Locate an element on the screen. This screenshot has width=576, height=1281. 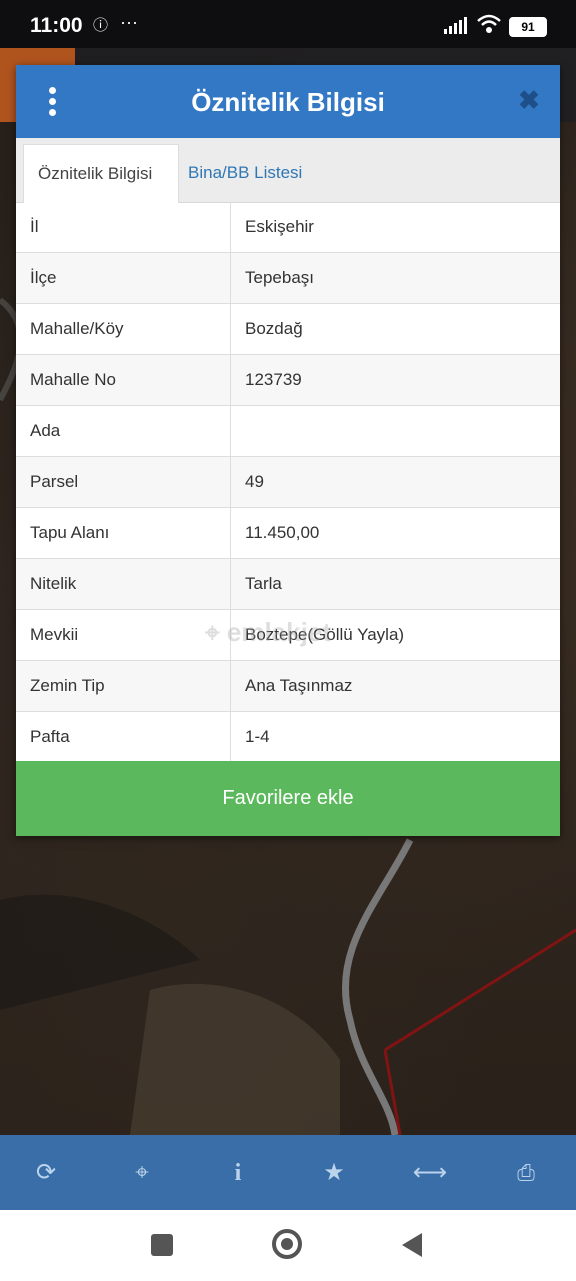
row-value: Tepebaşı is located at coordinates (279, 277).